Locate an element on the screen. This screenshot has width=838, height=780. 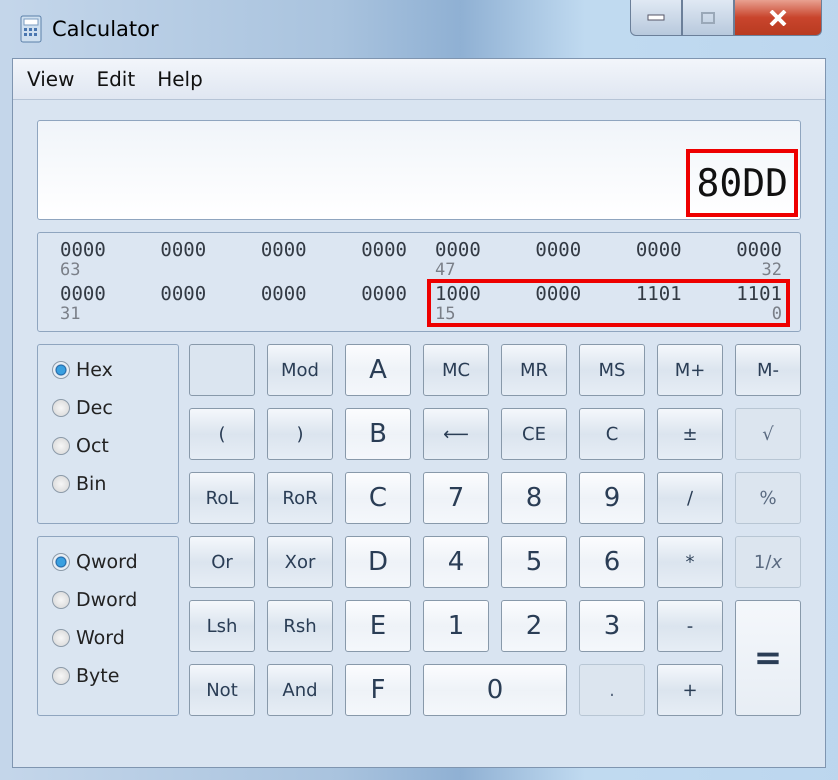
display-value: 80DD is located at coordinates (742, 183).